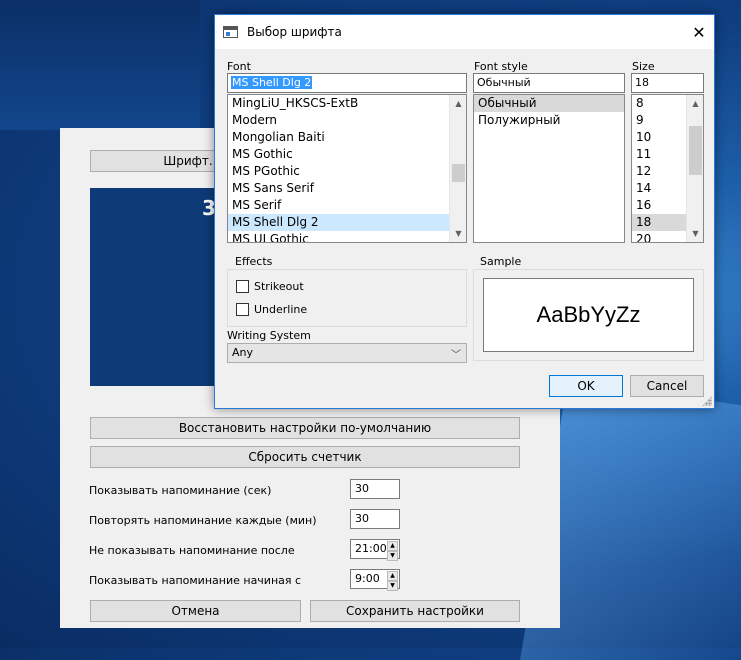 This screenshot has width=741, height=660. Describe the element at coordinates (305, 428) in the screenshot. I see `restore-defaults-button: Восстановить настройки по-умолчанию` at that location.